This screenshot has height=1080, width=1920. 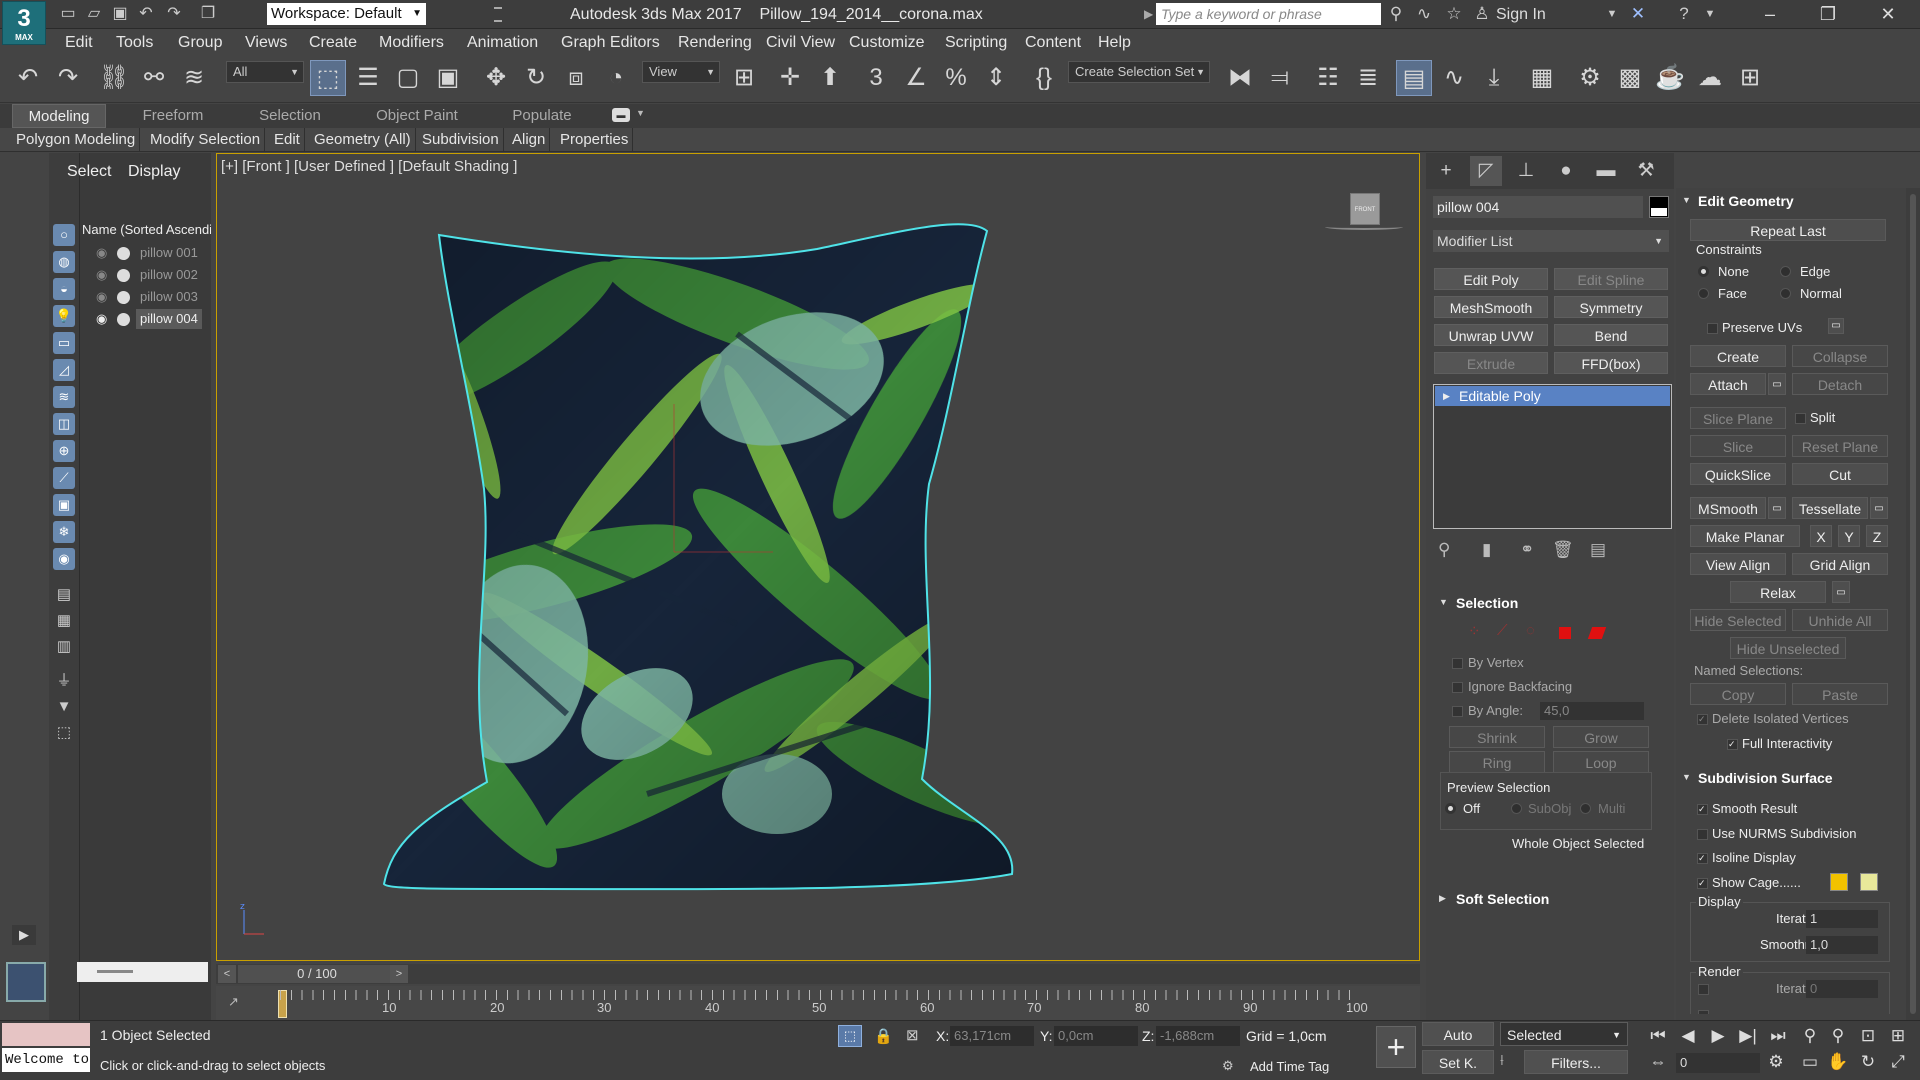 I want to click on subscription-icon: ∿, so click(x=1424, y=14).